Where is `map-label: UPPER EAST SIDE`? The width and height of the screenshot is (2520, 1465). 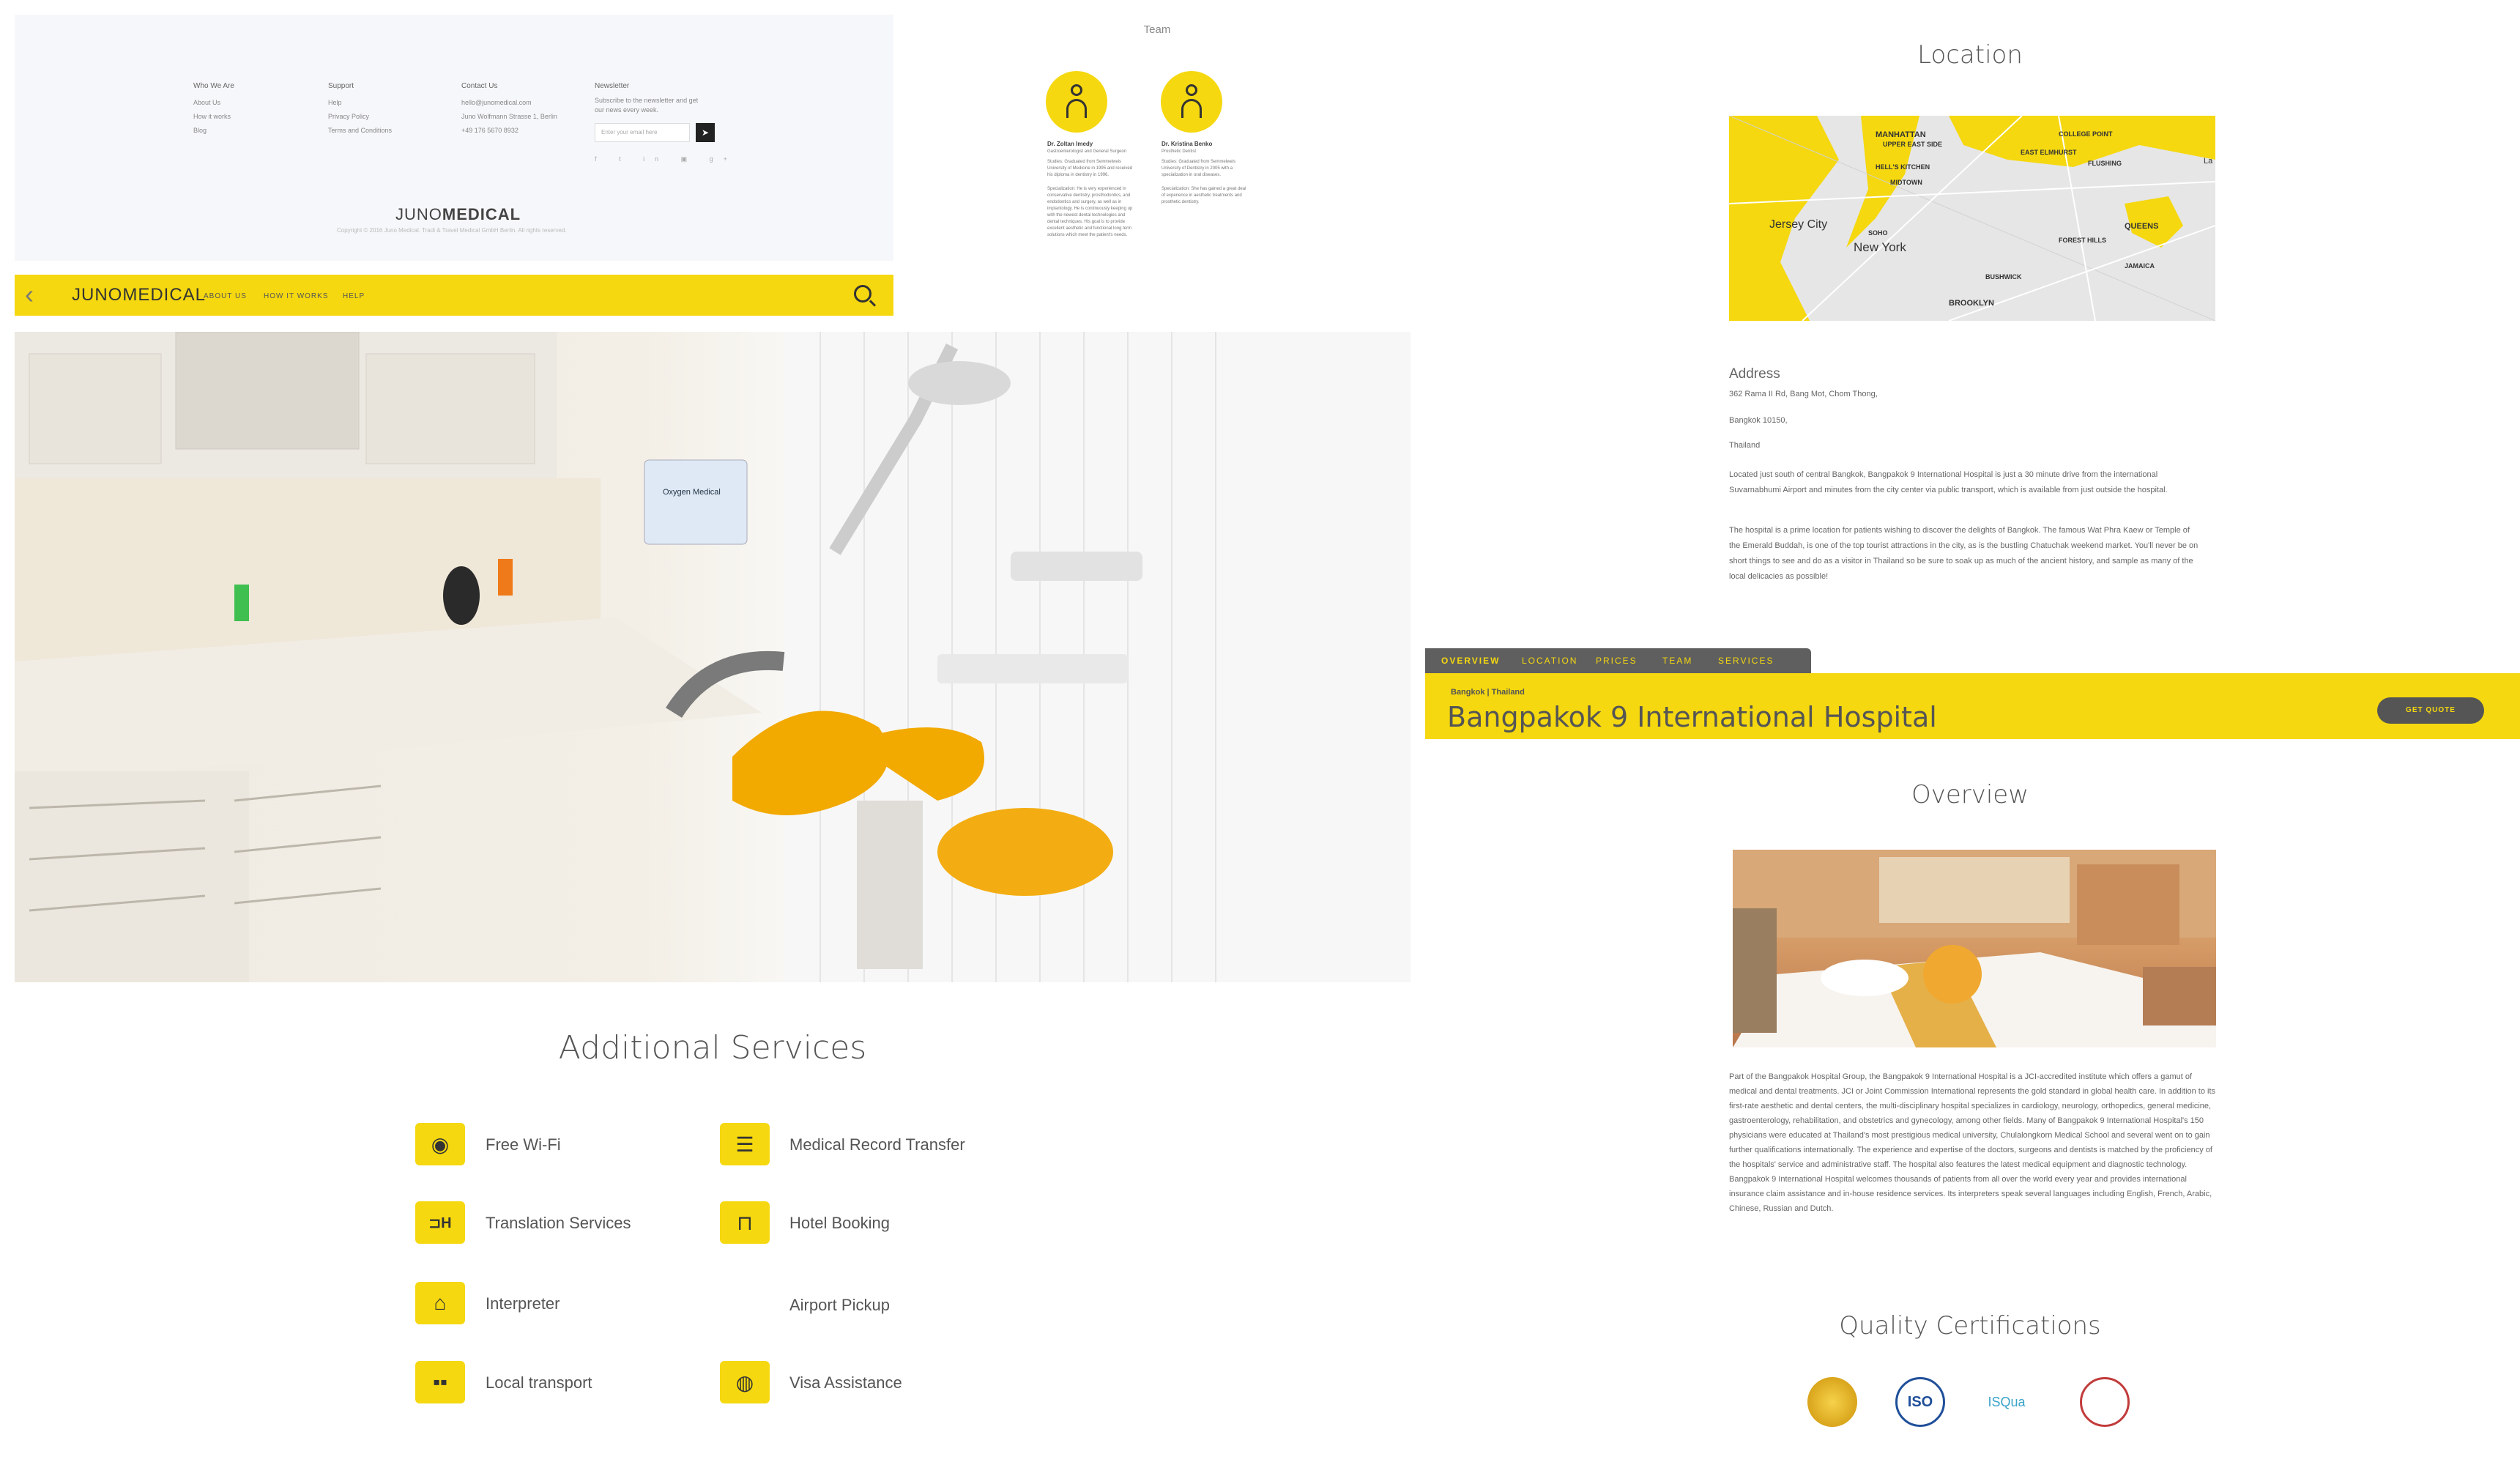
map-label: UPPER EAST SIDE is located at coordinates (1913, 145).